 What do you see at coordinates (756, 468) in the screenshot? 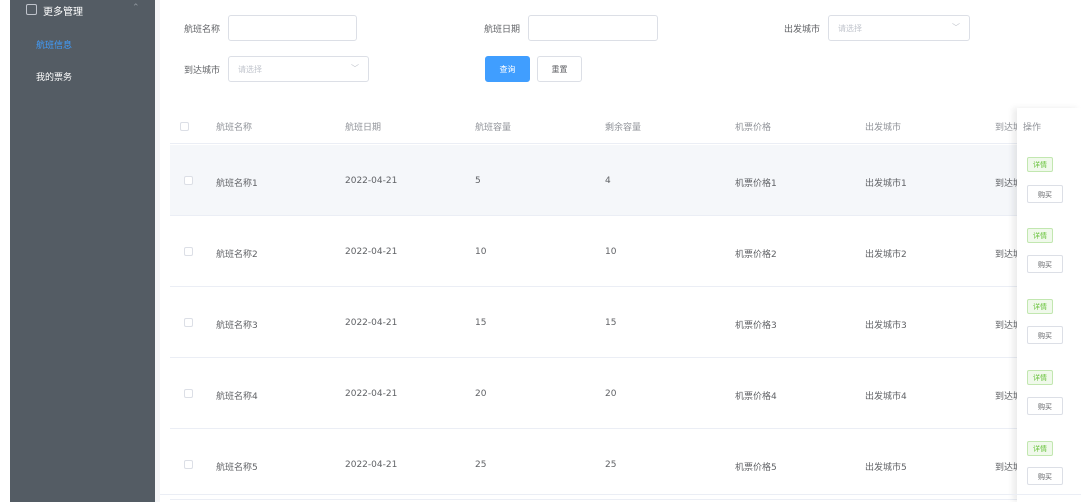
I see `cell-price: 机票价格5` at bounding box center [756, 468].